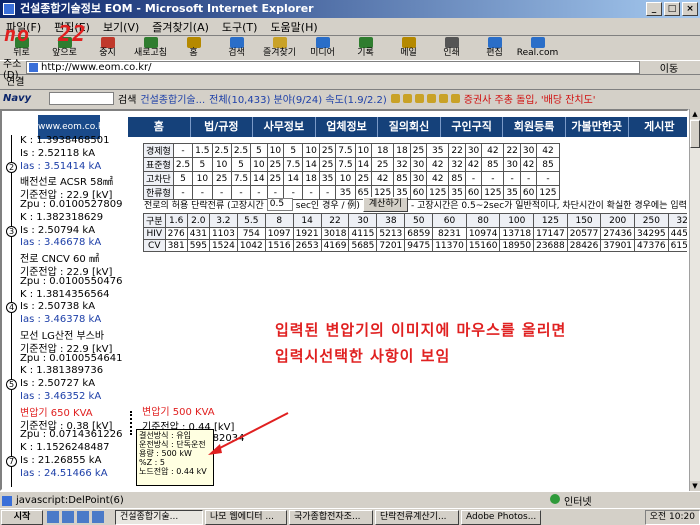 This screenshot has height=525, width=700. Describe the element at coordinates (584, 220) in the screenshot. I see `column-header: 150` at that location.